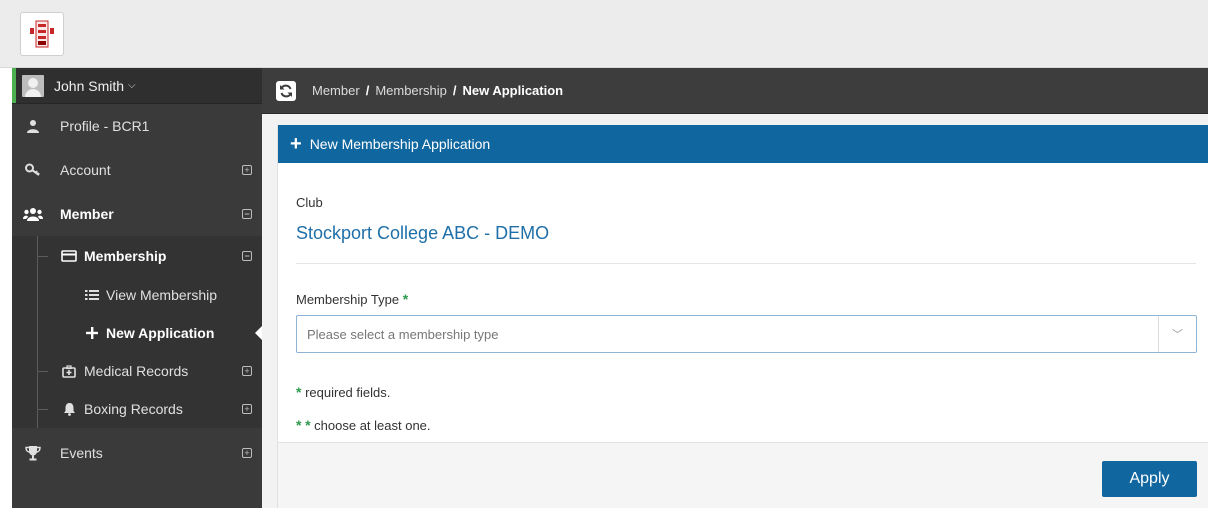 The image size is (1208, 508). Describe the element at coordinates (132, 85) in the screenshot. I see `chevron-down-icon: ⌵` at that location.